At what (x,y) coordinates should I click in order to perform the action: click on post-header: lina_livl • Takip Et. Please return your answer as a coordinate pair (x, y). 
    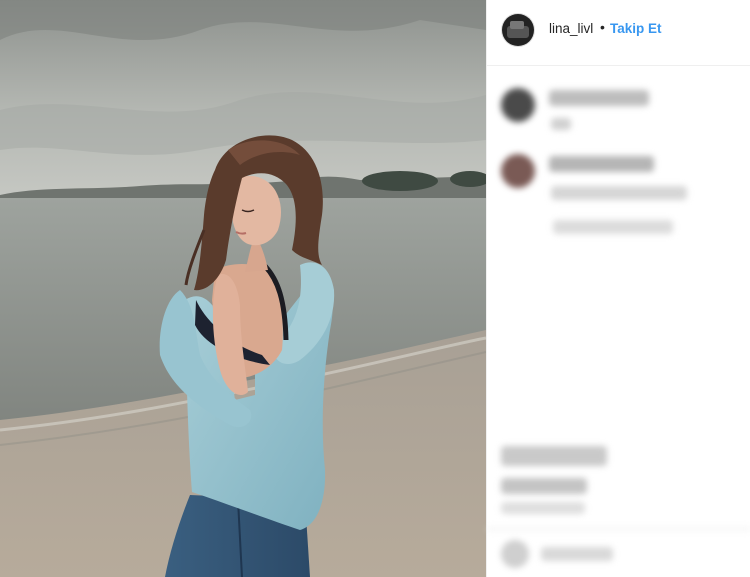
    Looking at the image, I should click on (618, 33).